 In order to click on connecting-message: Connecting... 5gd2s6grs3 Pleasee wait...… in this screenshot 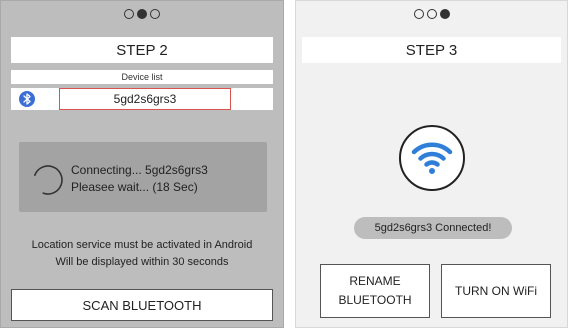, I will do `click(139, 179)`.